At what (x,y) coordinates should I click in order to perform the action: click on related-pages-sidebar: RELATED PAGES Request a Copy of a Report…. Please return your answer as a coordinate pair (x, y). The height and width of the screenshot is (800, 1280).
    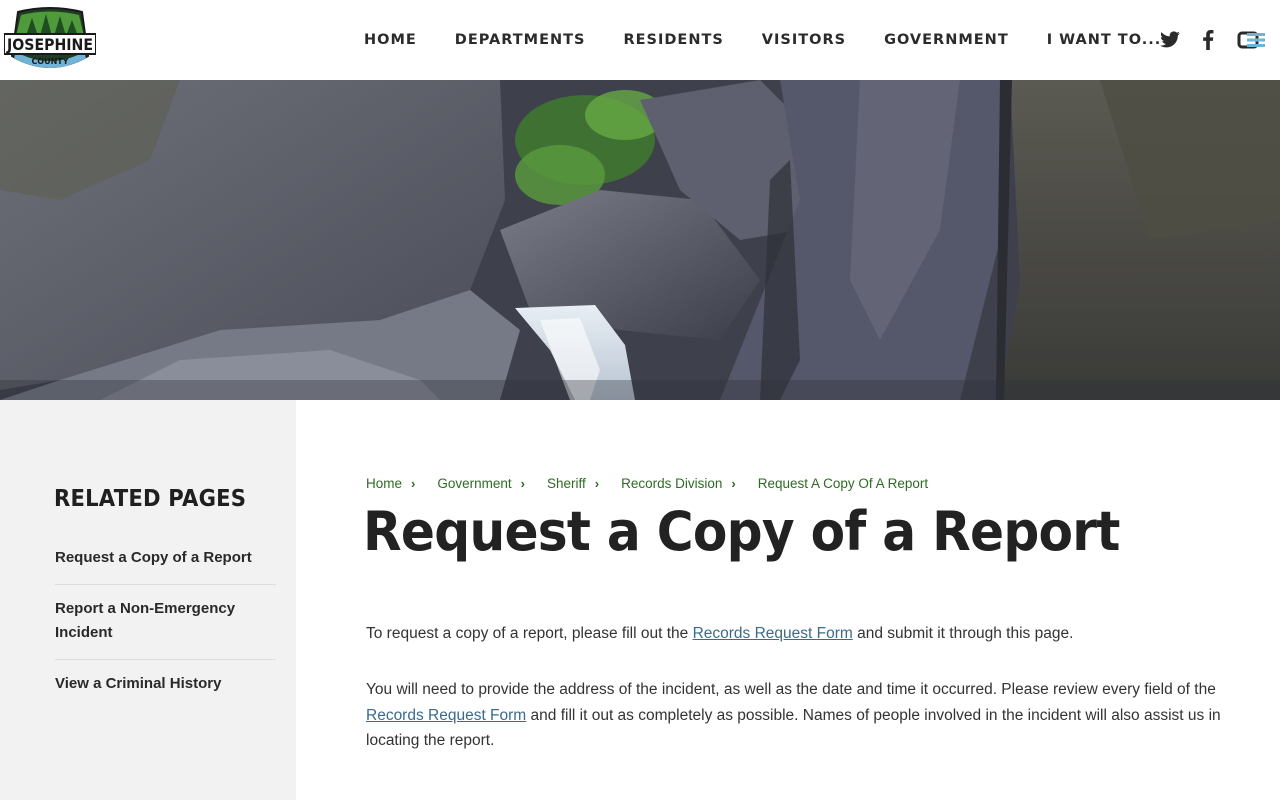
    Looking at the image, I should click on (148, 600).